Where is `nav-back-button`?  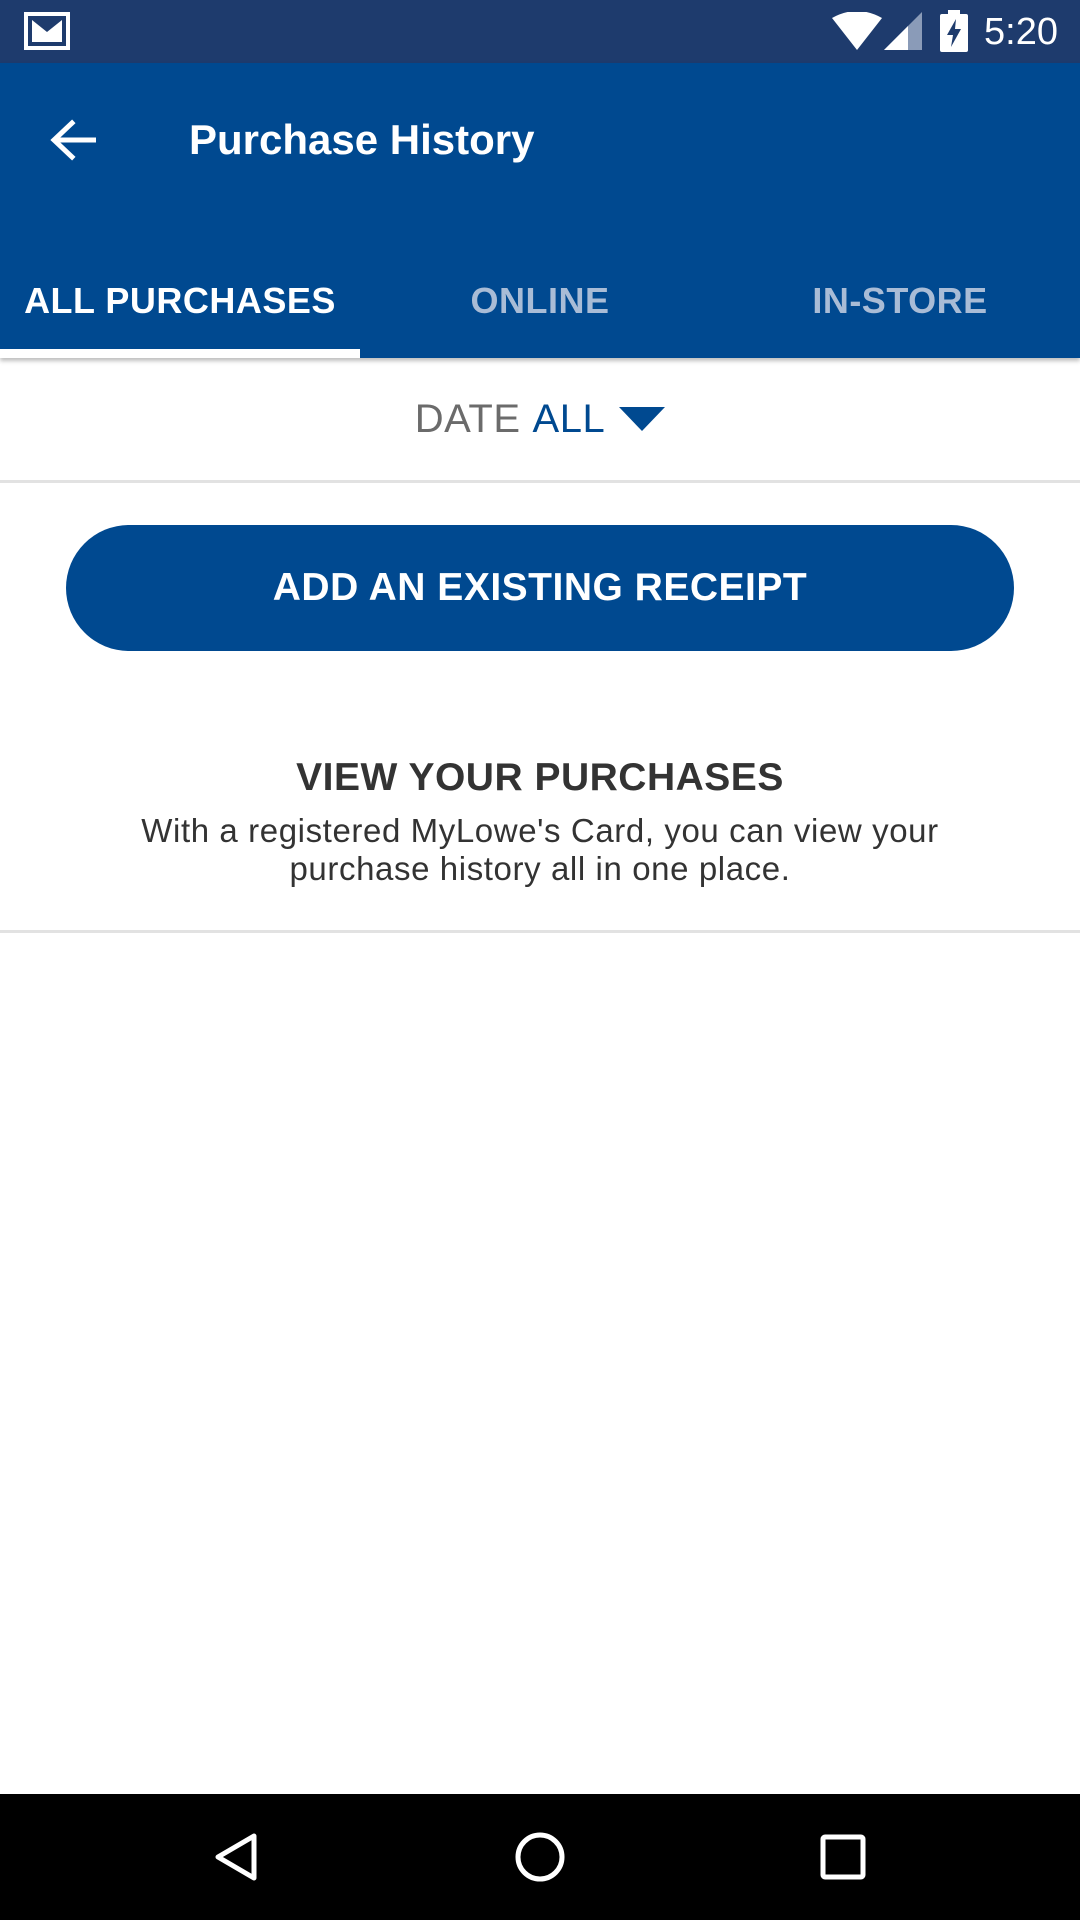 nav-back-button is located at coordinates (236, 1857).